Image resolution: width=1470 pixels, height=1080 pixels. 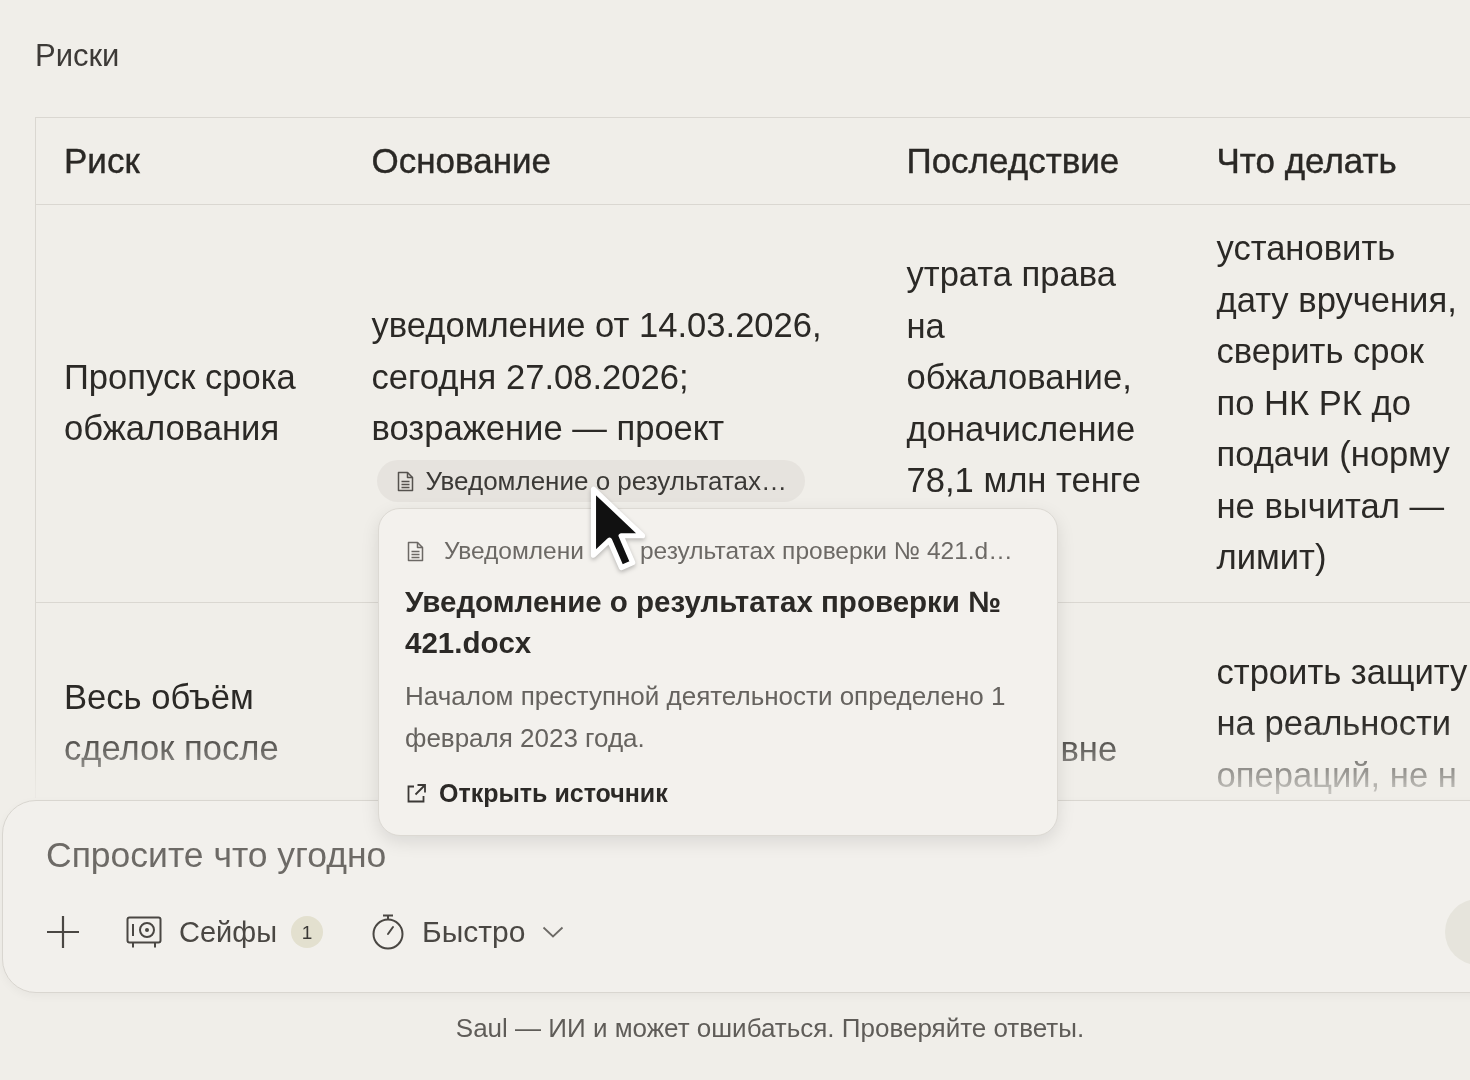 I want to click on table-cell-text: установить дату вручения, сверить срок по НК РК до подачи (норму не вычитал — лимит), so click(x=1337, y=403).